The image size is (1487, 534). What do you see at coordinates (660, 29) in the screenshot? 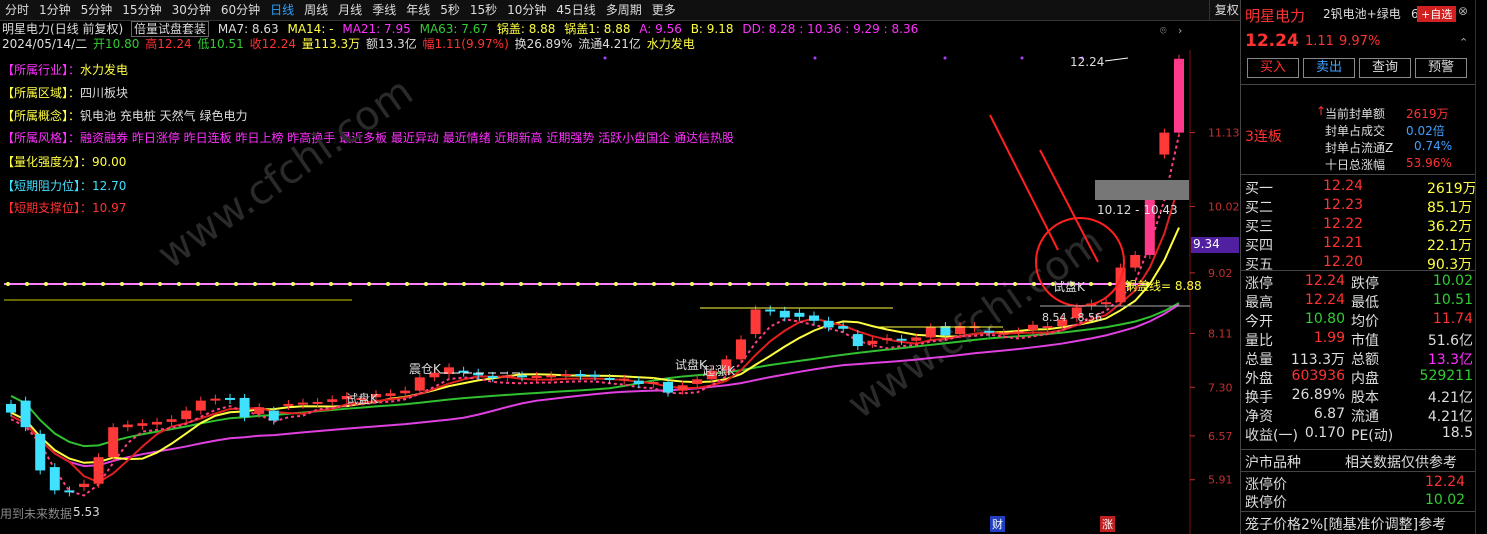
I see `a-value: A: 9.56` at bounding box center [660, 29].